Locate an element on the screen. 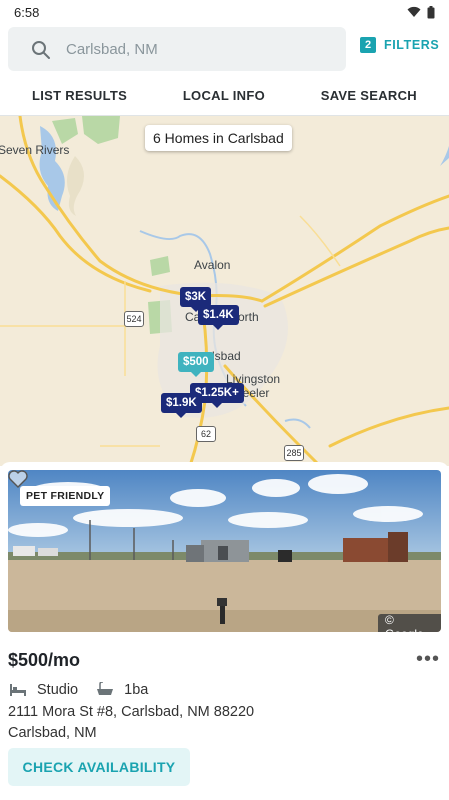 The image size is (449, 800). search-box is located at coordinates (177, 49).